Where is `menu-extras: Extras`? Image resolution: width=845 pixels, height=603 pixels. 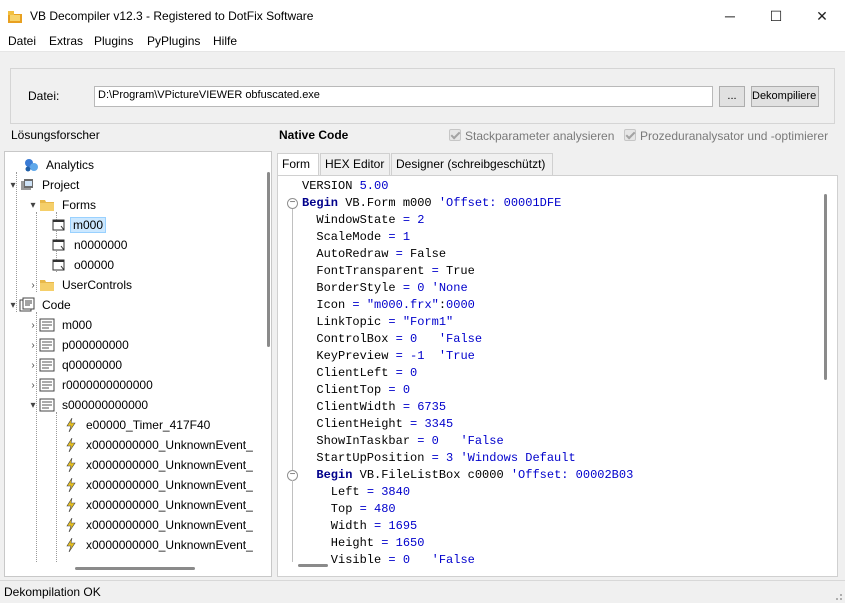
menu-extras: Extras is located at coordinates (66, 41).